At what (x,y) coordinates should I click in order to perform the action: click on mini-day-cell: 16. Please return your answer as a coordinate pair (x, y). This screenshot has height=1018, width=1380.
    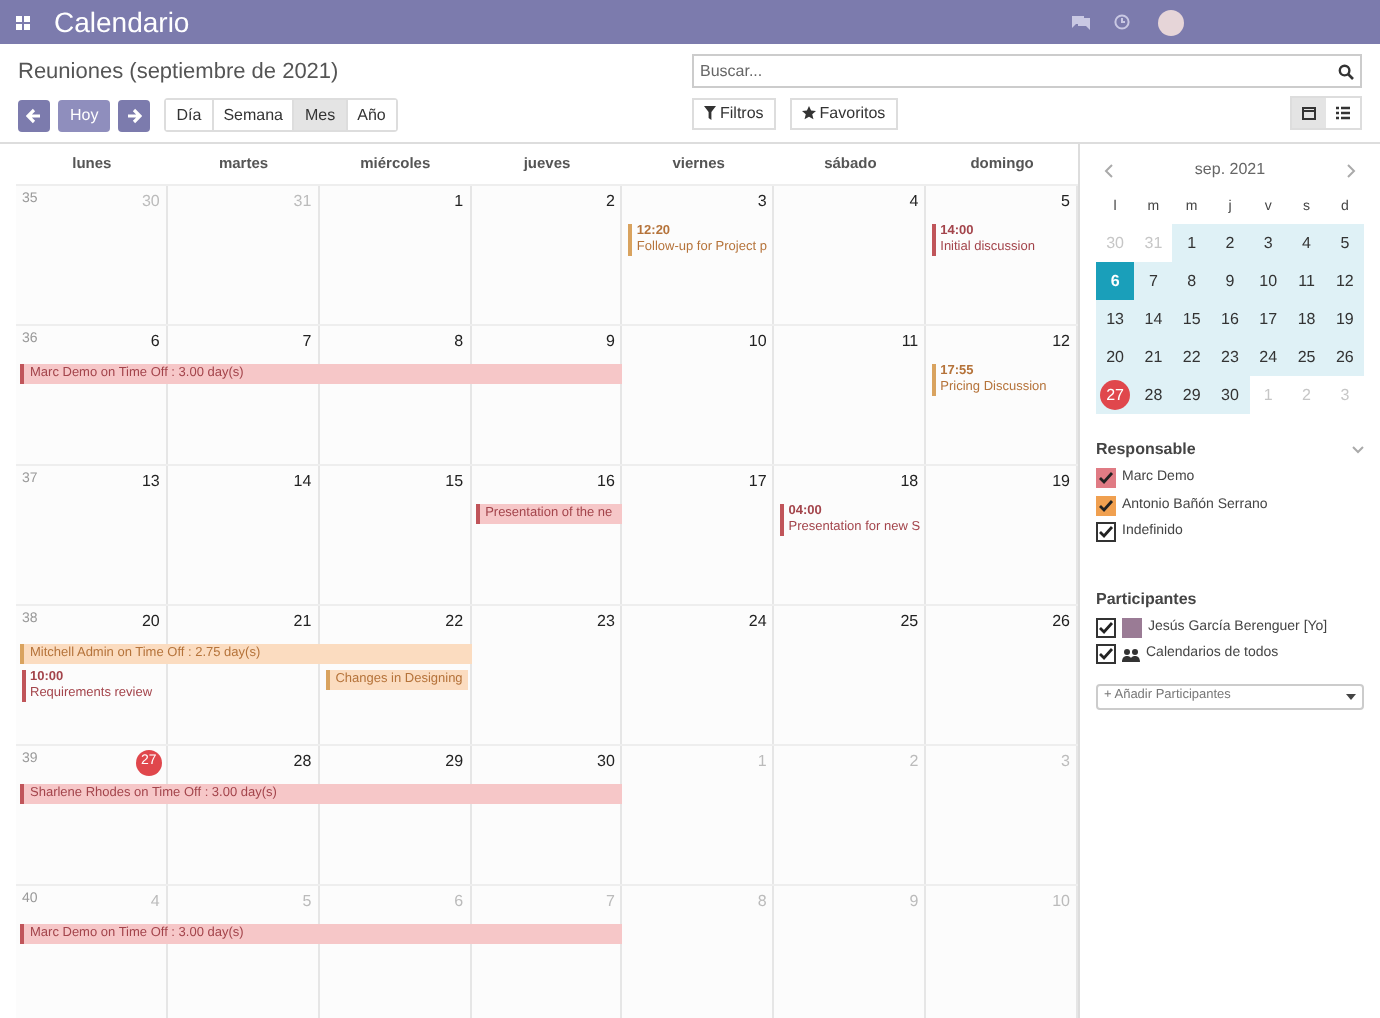
    Looking at the image, I should click on (1230, 319).